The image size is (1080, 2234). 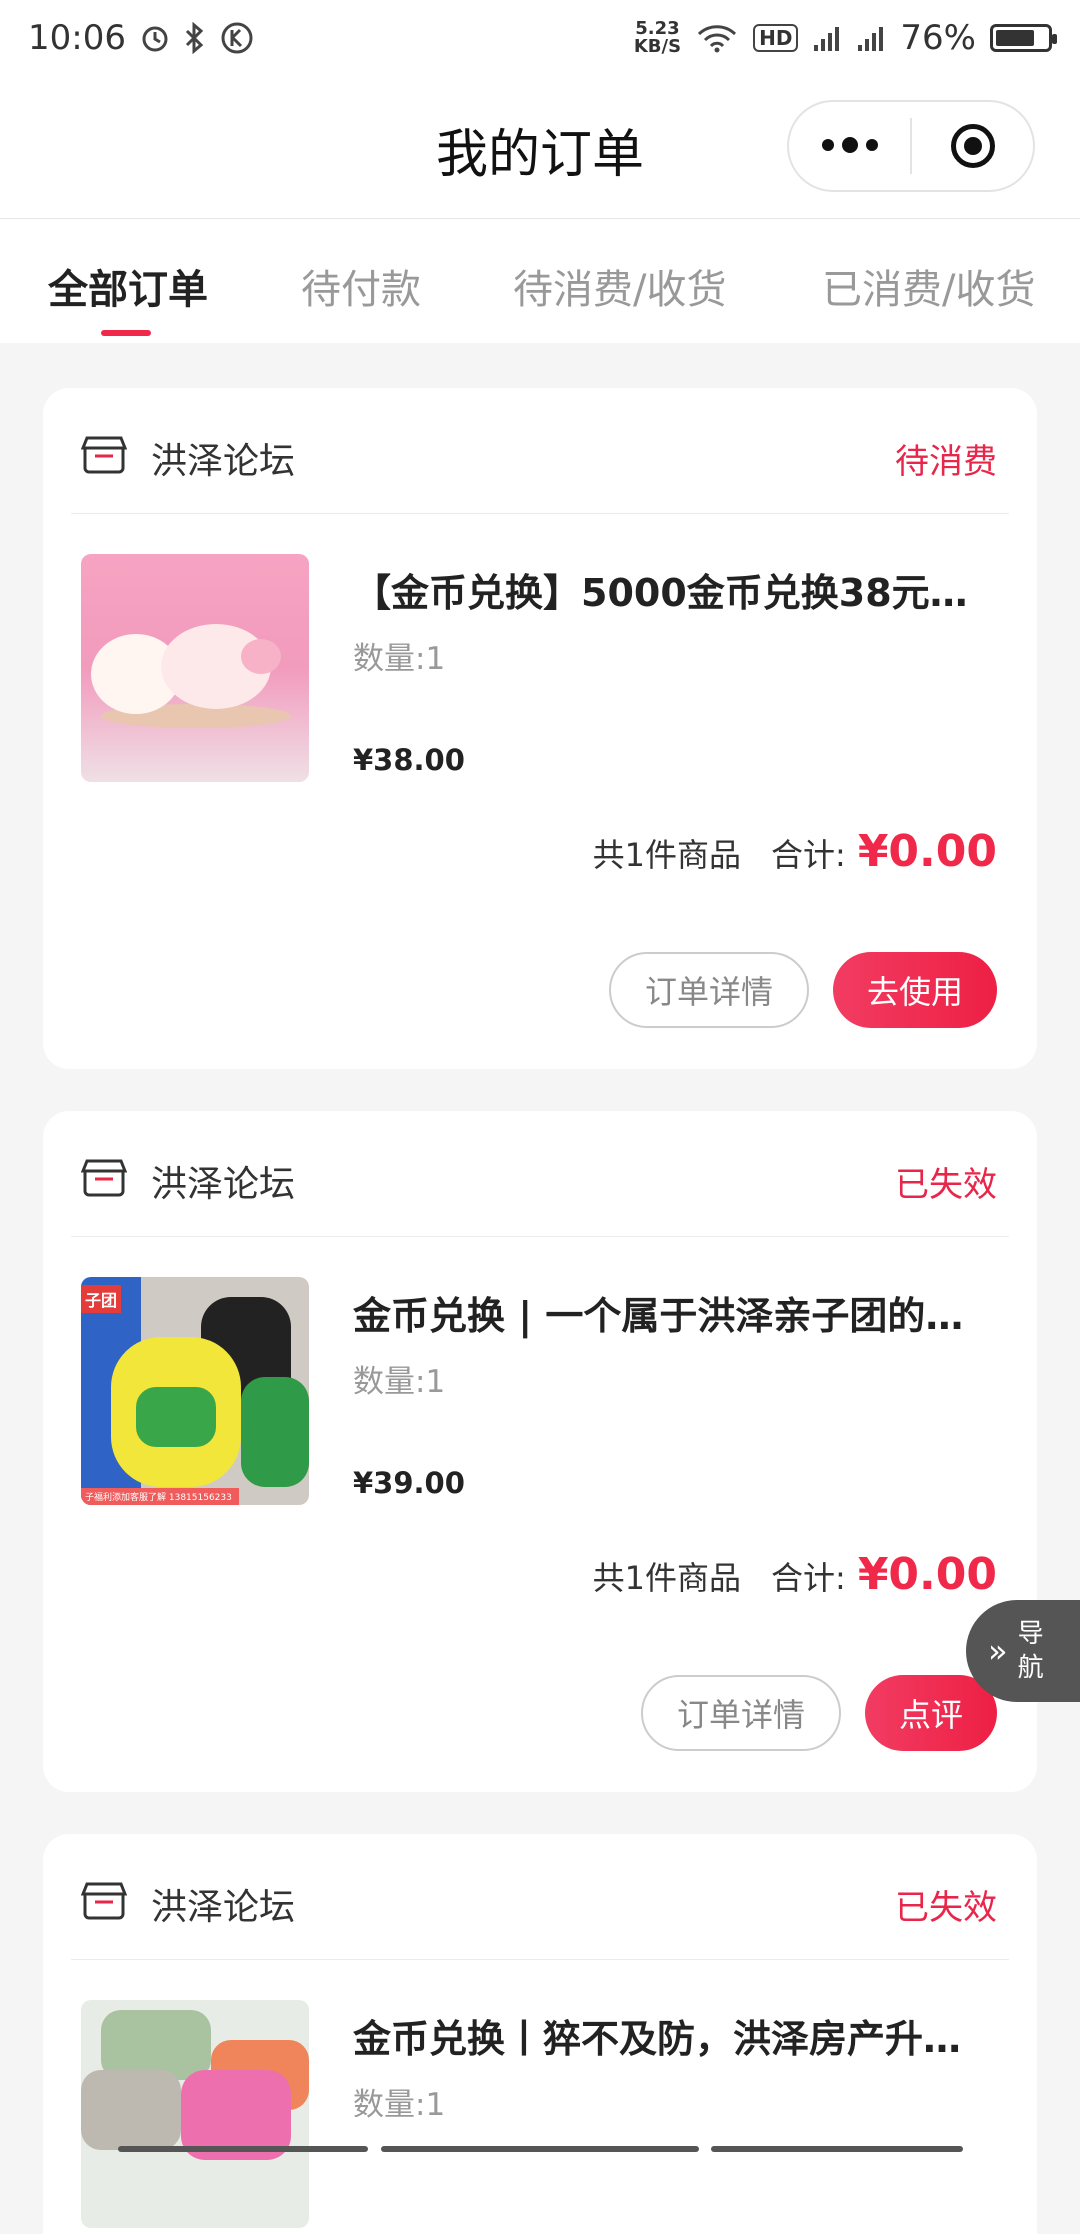 What do you see at coordinates (77, 38) in the screenshot?
I see `status-time: 10:06` at bounding box center [77, 38].